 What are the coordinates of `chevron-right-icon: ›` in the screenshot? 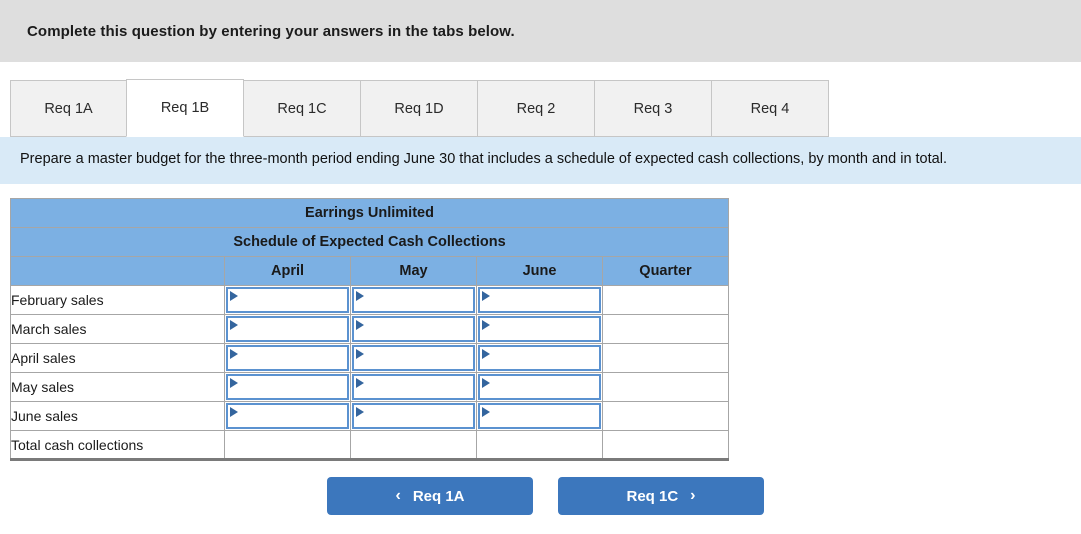 It's located at (693, 496).